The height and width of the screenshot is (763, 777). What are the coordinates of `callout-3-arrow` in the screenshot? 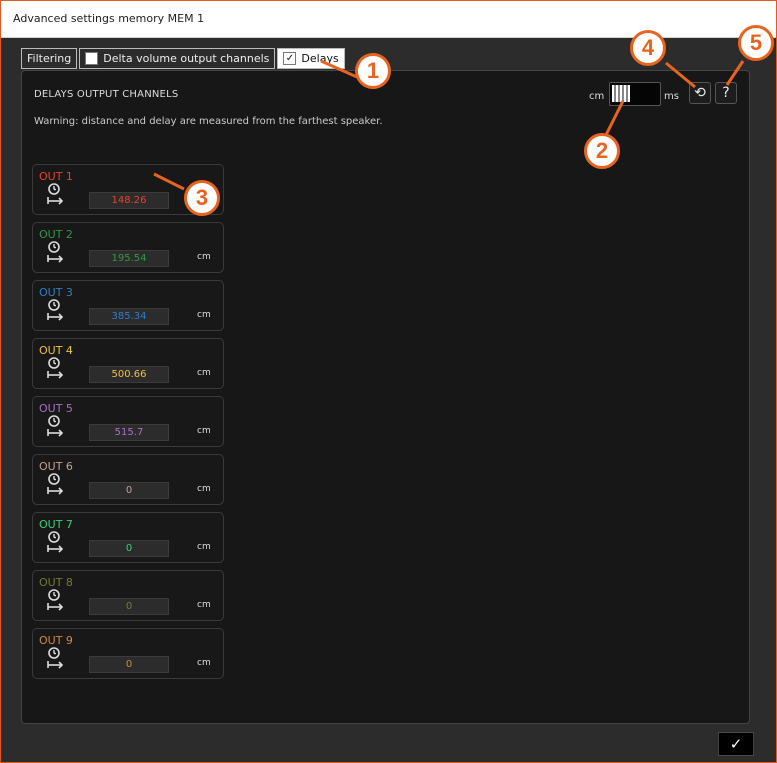 It's located at (169, 181).